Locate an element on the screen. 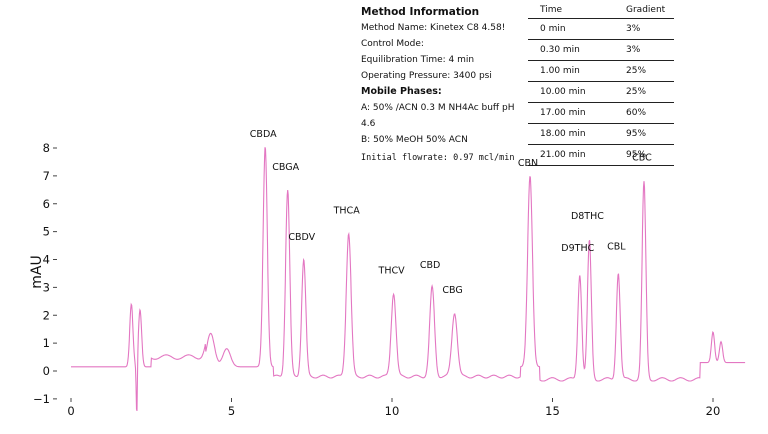 This screenshot has width=768, height=434. x-tick-label: 5 is located at coordinates (231, 411).